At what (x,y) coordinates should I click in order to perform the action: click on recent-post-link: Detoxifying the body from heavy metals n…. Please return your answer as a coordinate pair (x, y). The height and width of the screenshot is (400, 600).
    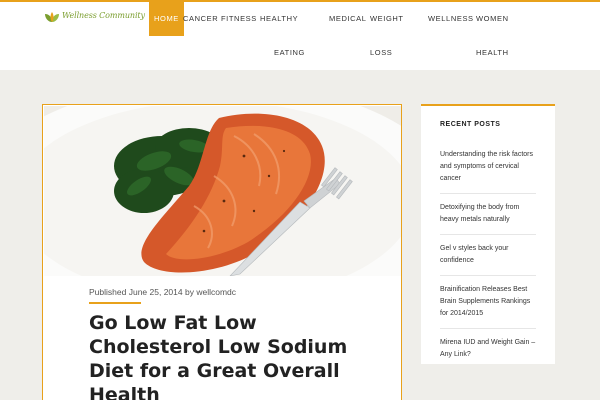
    Looking at the image, I should click on (488, 218).